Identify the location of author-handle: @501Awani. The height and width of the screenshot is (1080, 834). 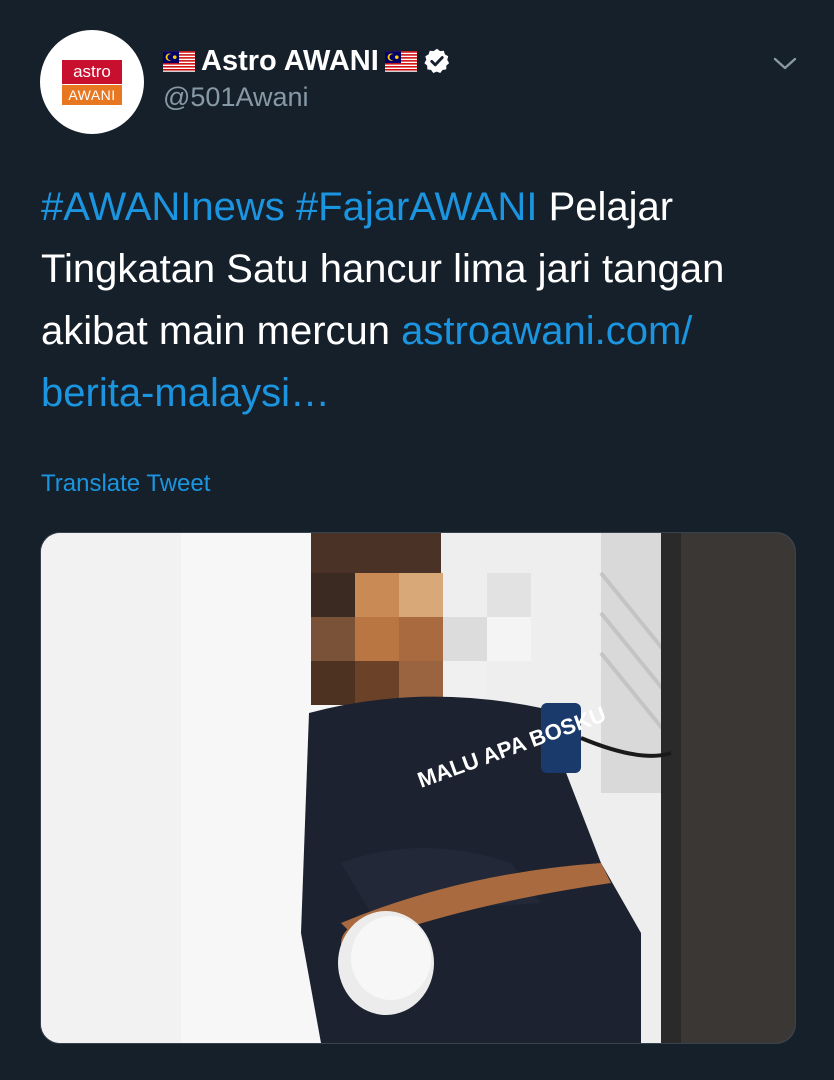
(236, 97).